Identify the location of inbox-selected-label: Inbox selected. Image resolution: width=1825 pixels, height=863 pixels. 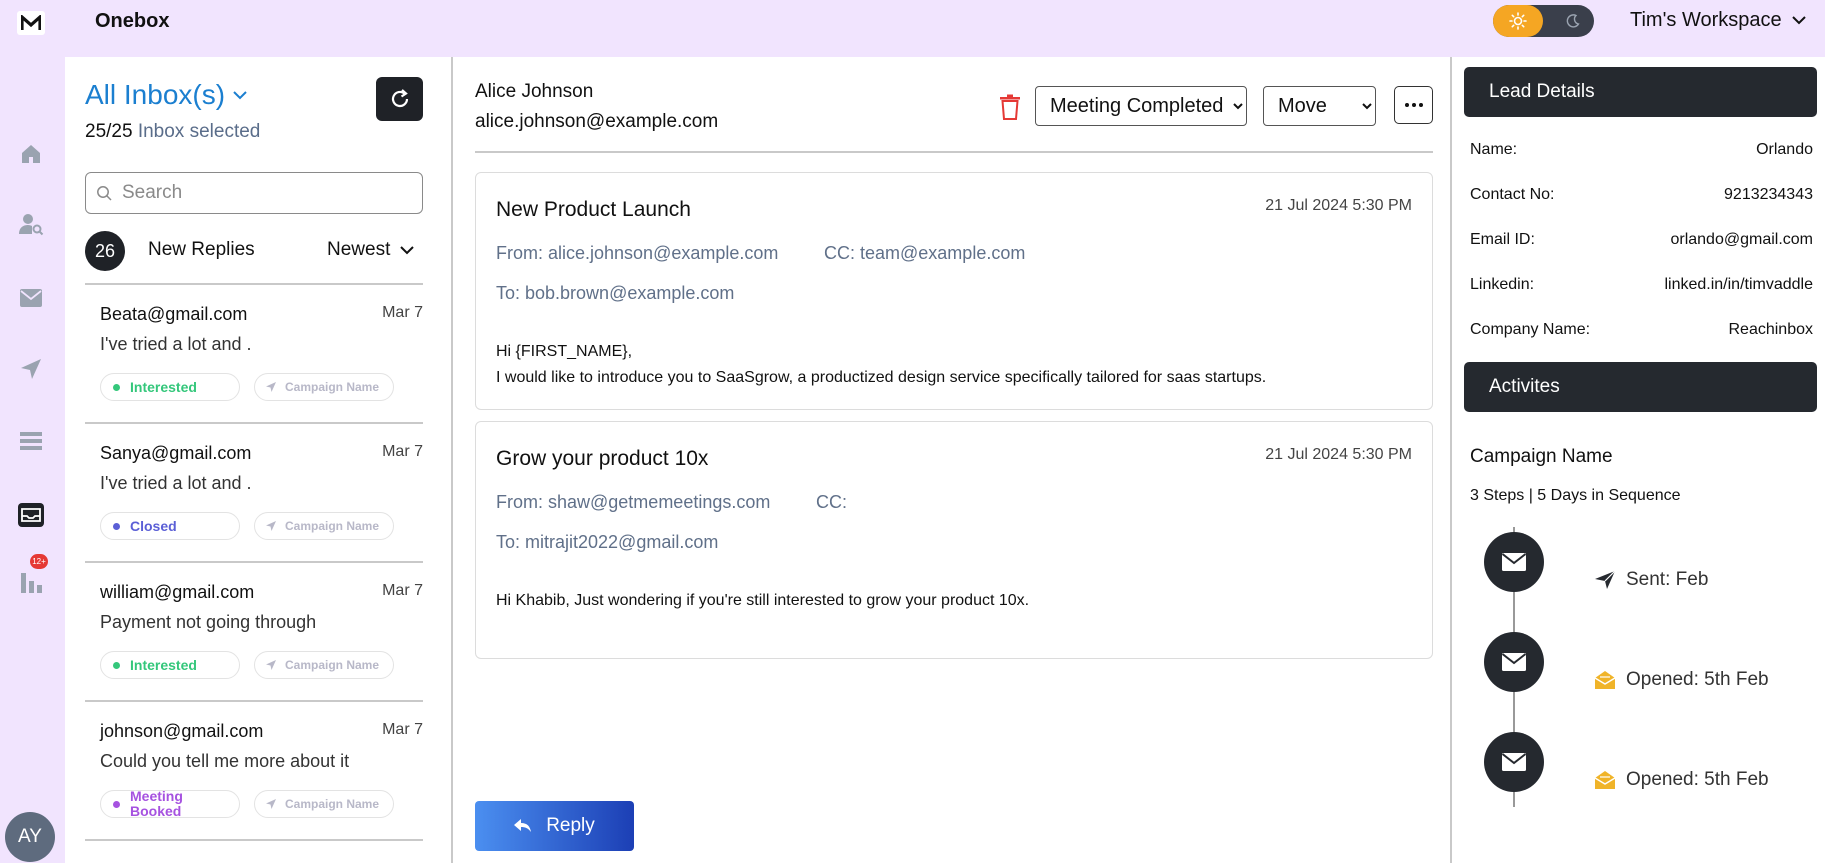
(199, 131).